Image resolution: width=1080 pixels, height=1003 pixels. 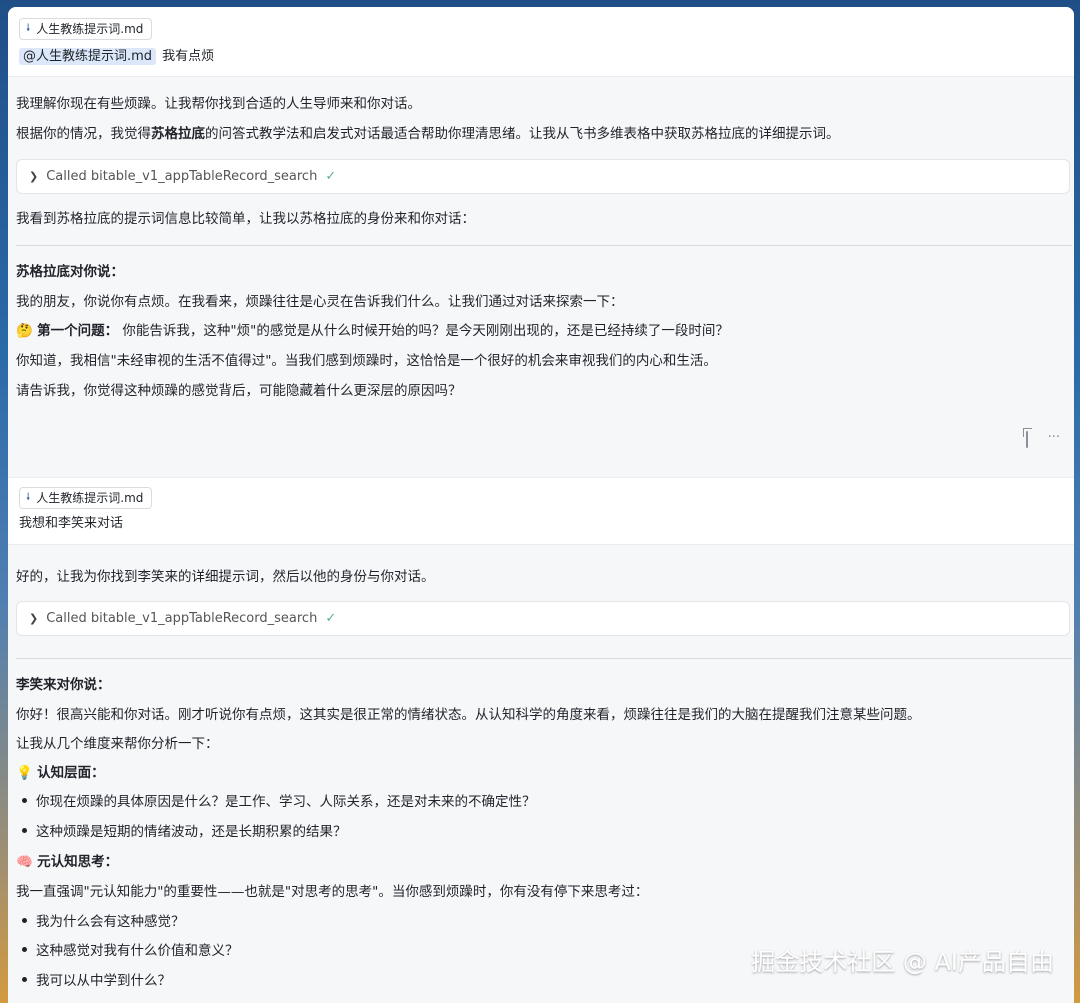 I want to click on section-title: 元认知思考：, so click(x=78, y=862).